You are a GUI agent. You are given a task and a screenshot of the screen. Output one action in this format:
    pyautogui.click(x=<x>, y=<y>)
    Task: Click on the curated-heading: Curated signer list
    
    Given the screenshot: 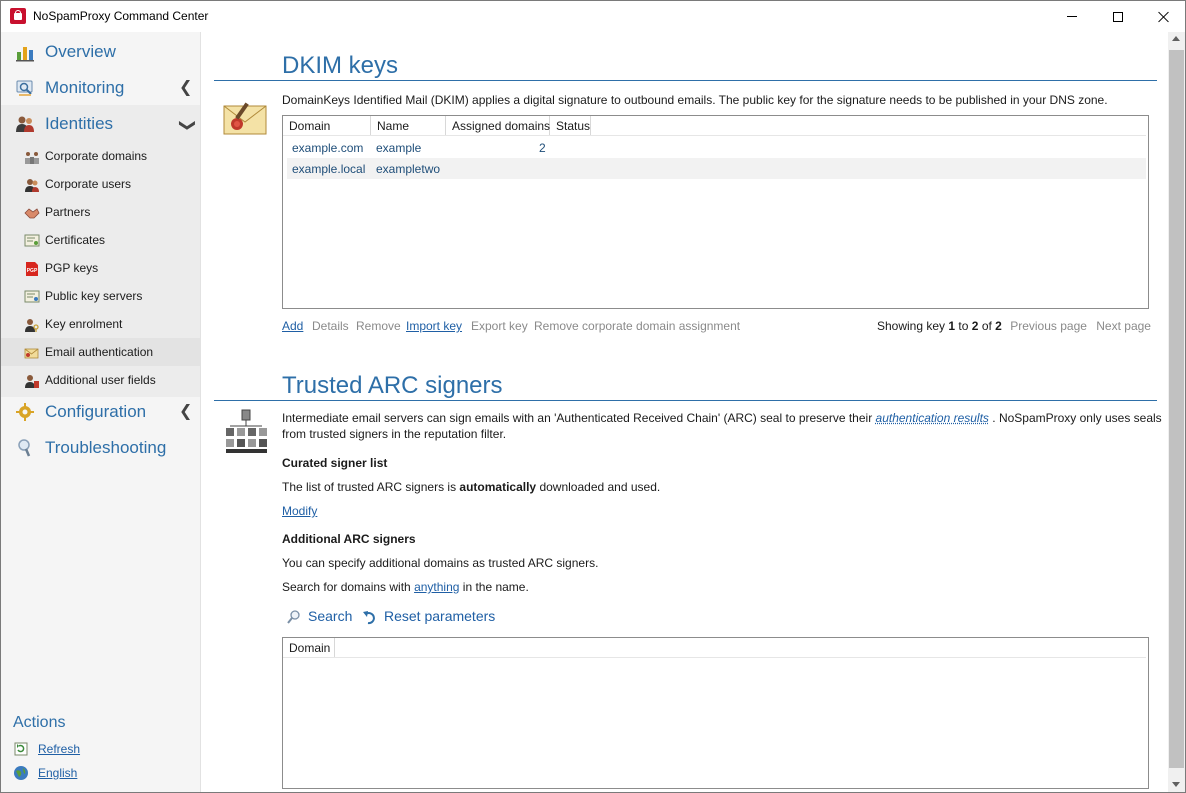 What is the action you would take?
    pyautogui.click(x=335, y=463)
    